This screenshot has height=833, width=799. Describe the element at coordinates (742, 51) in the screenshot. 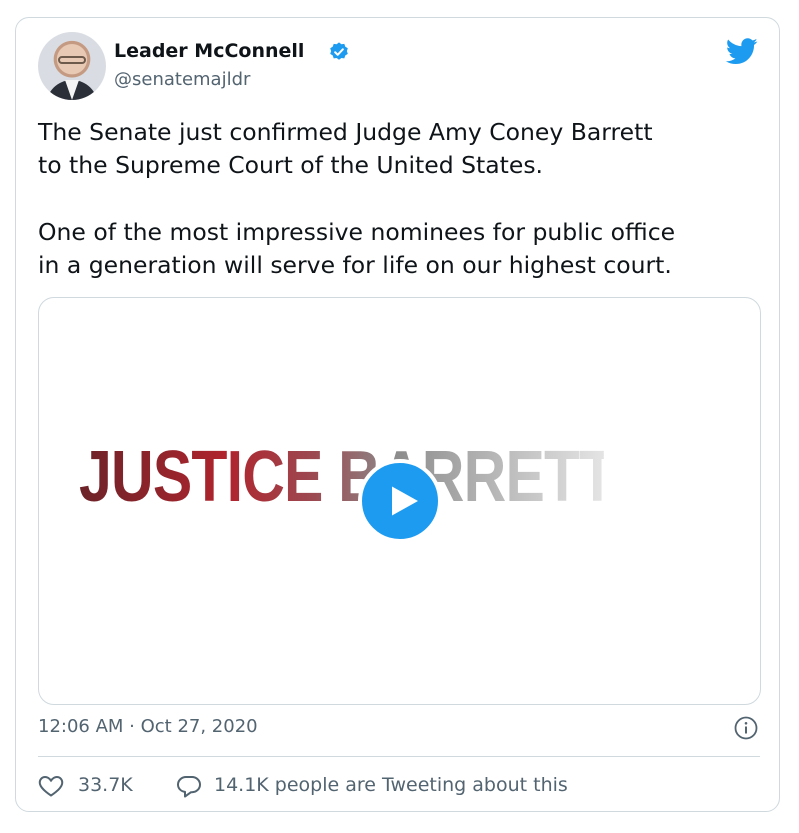

I see `twitter-bird-icon` at that location.